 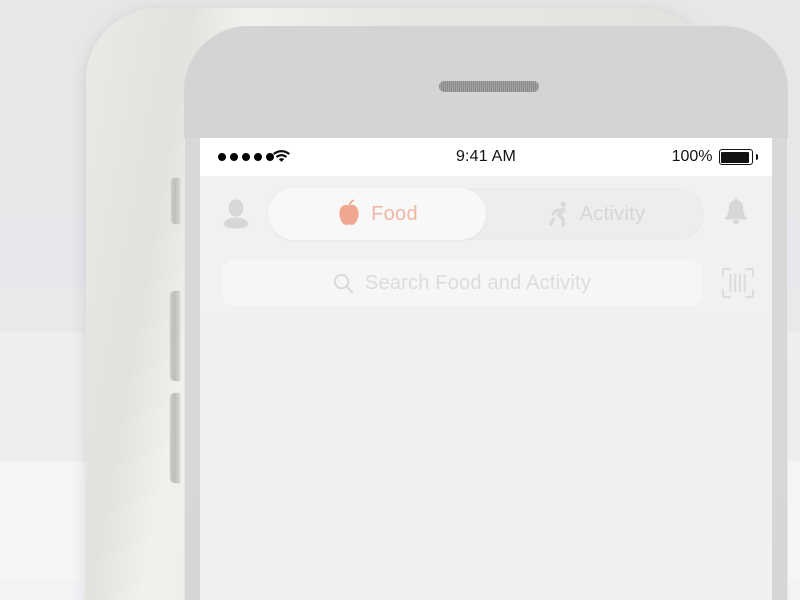 I want to click on battery-cap, so click(x=756, y=157).